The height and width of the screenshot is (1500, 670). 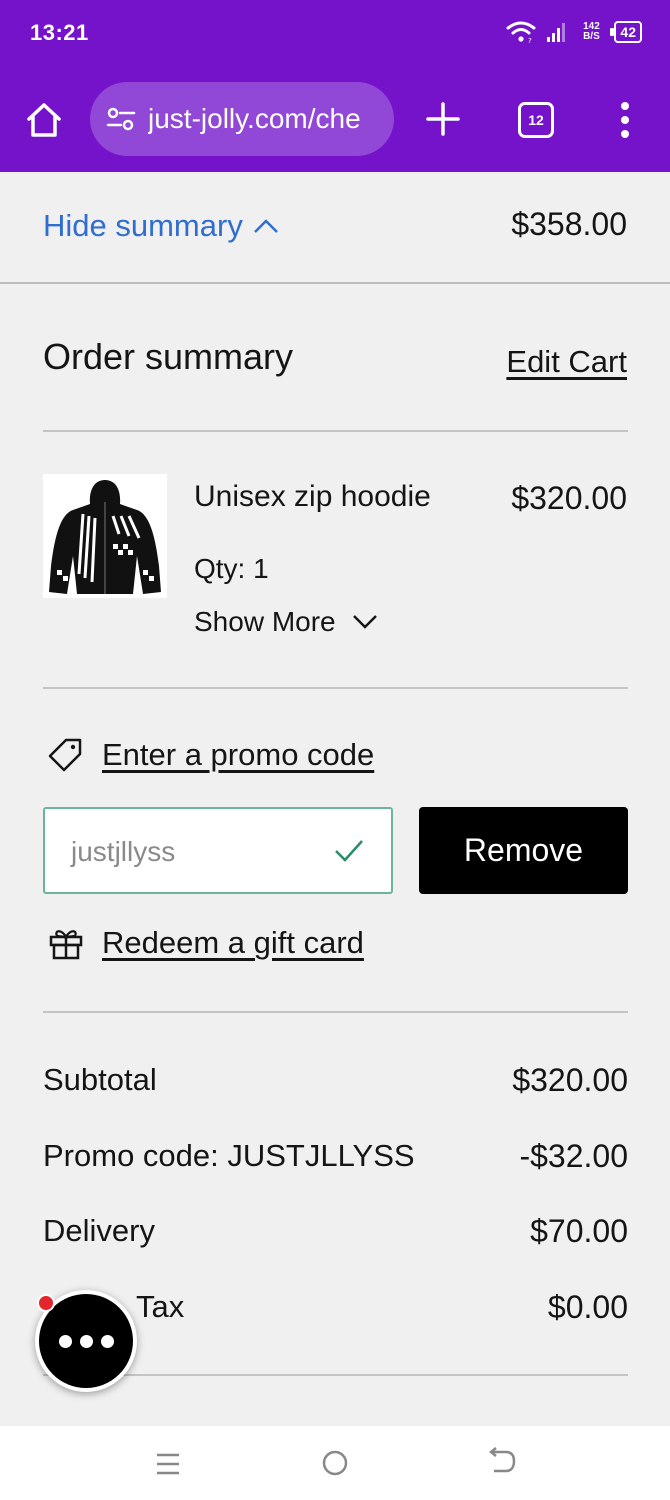 I want to click on delivery-label: Delivery, so click(x=99, y=1230).